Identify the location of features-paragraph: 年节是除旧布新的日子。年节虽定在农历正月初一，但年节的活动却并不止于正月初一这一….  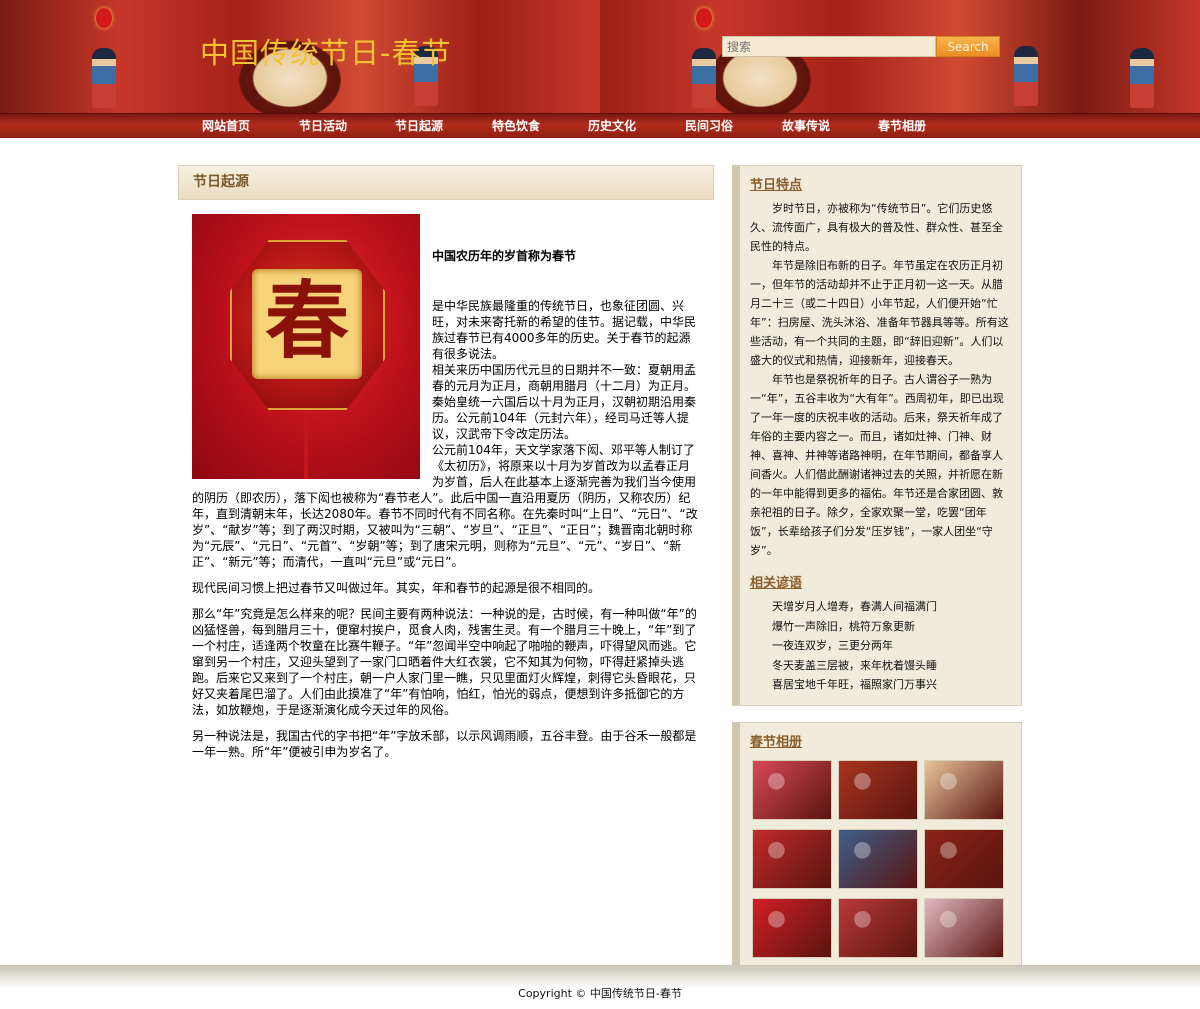
(879, 313).